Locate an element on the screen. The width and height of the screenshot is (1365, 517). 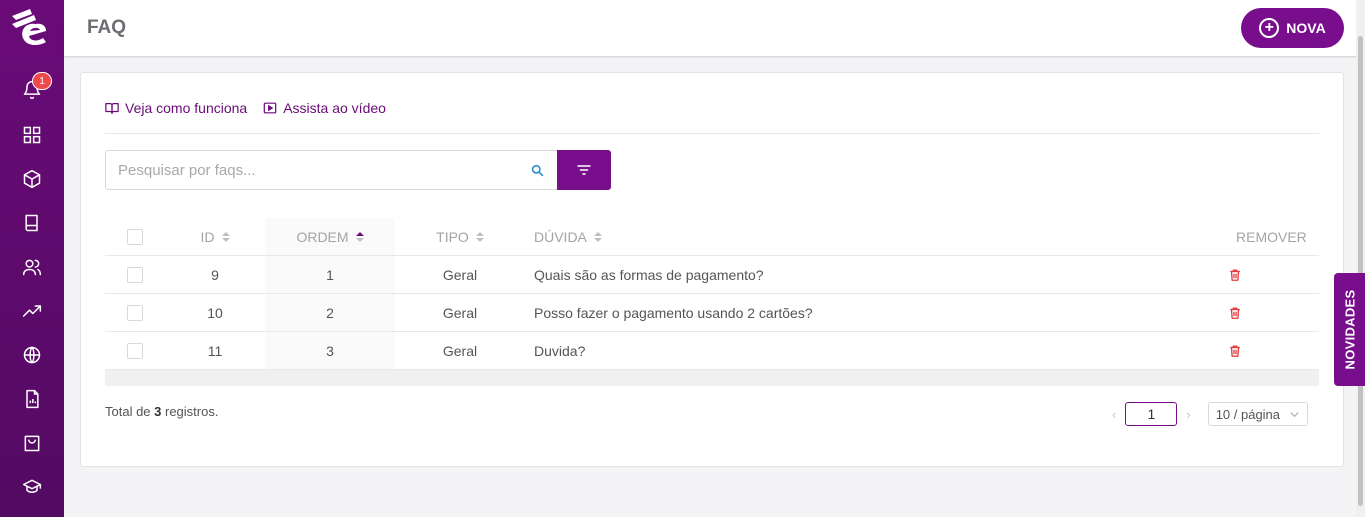
sidebar: 1 is located at coordinates (32, 258).